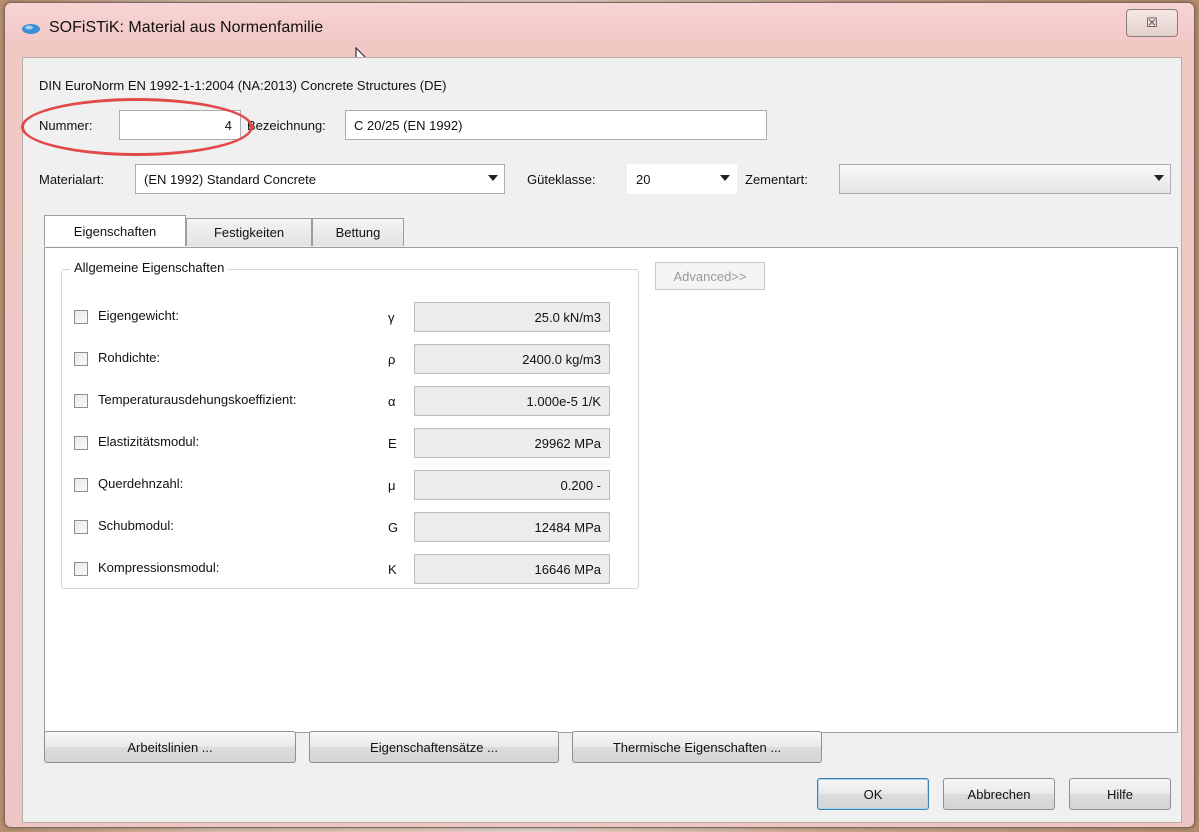 This screenshot has height=832, width=1199. What do you see at coordinates (66, 125) in the screenshot?
I see `nummer-label: Nummer:` at bounding box center [66, 125].